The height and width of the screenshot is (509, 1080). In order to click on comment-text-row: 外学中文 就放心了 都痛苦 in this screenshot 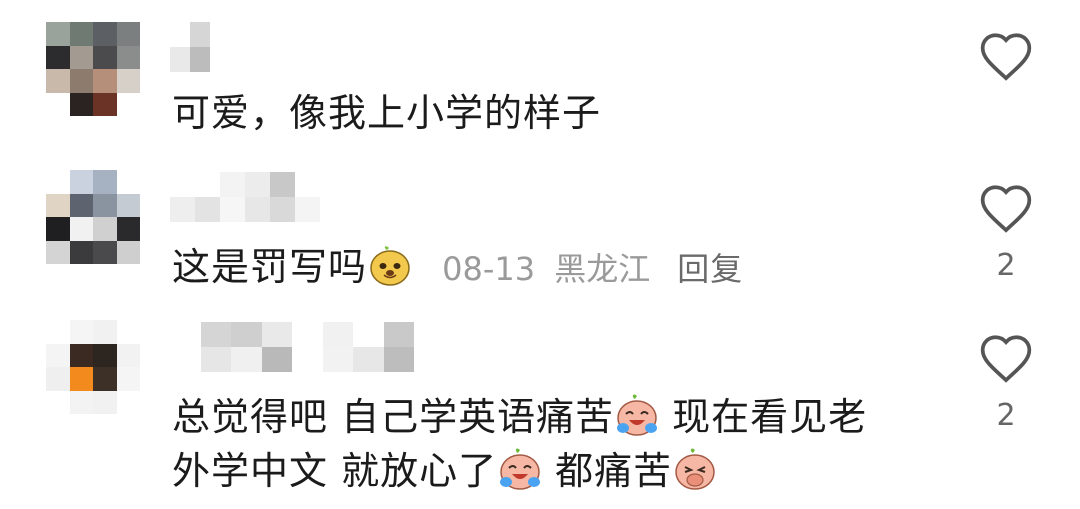, I will do `click(445, 471)`.